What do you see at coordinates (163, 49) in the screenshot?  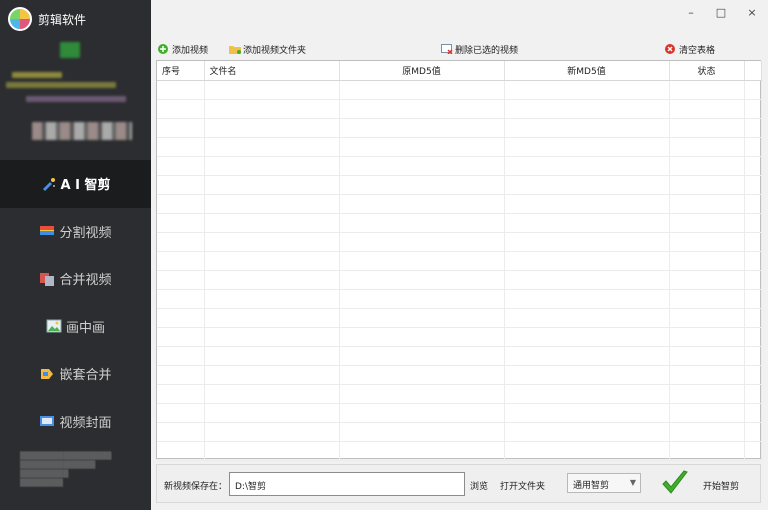 I see `add-icon` at bounding box center [163, 49].